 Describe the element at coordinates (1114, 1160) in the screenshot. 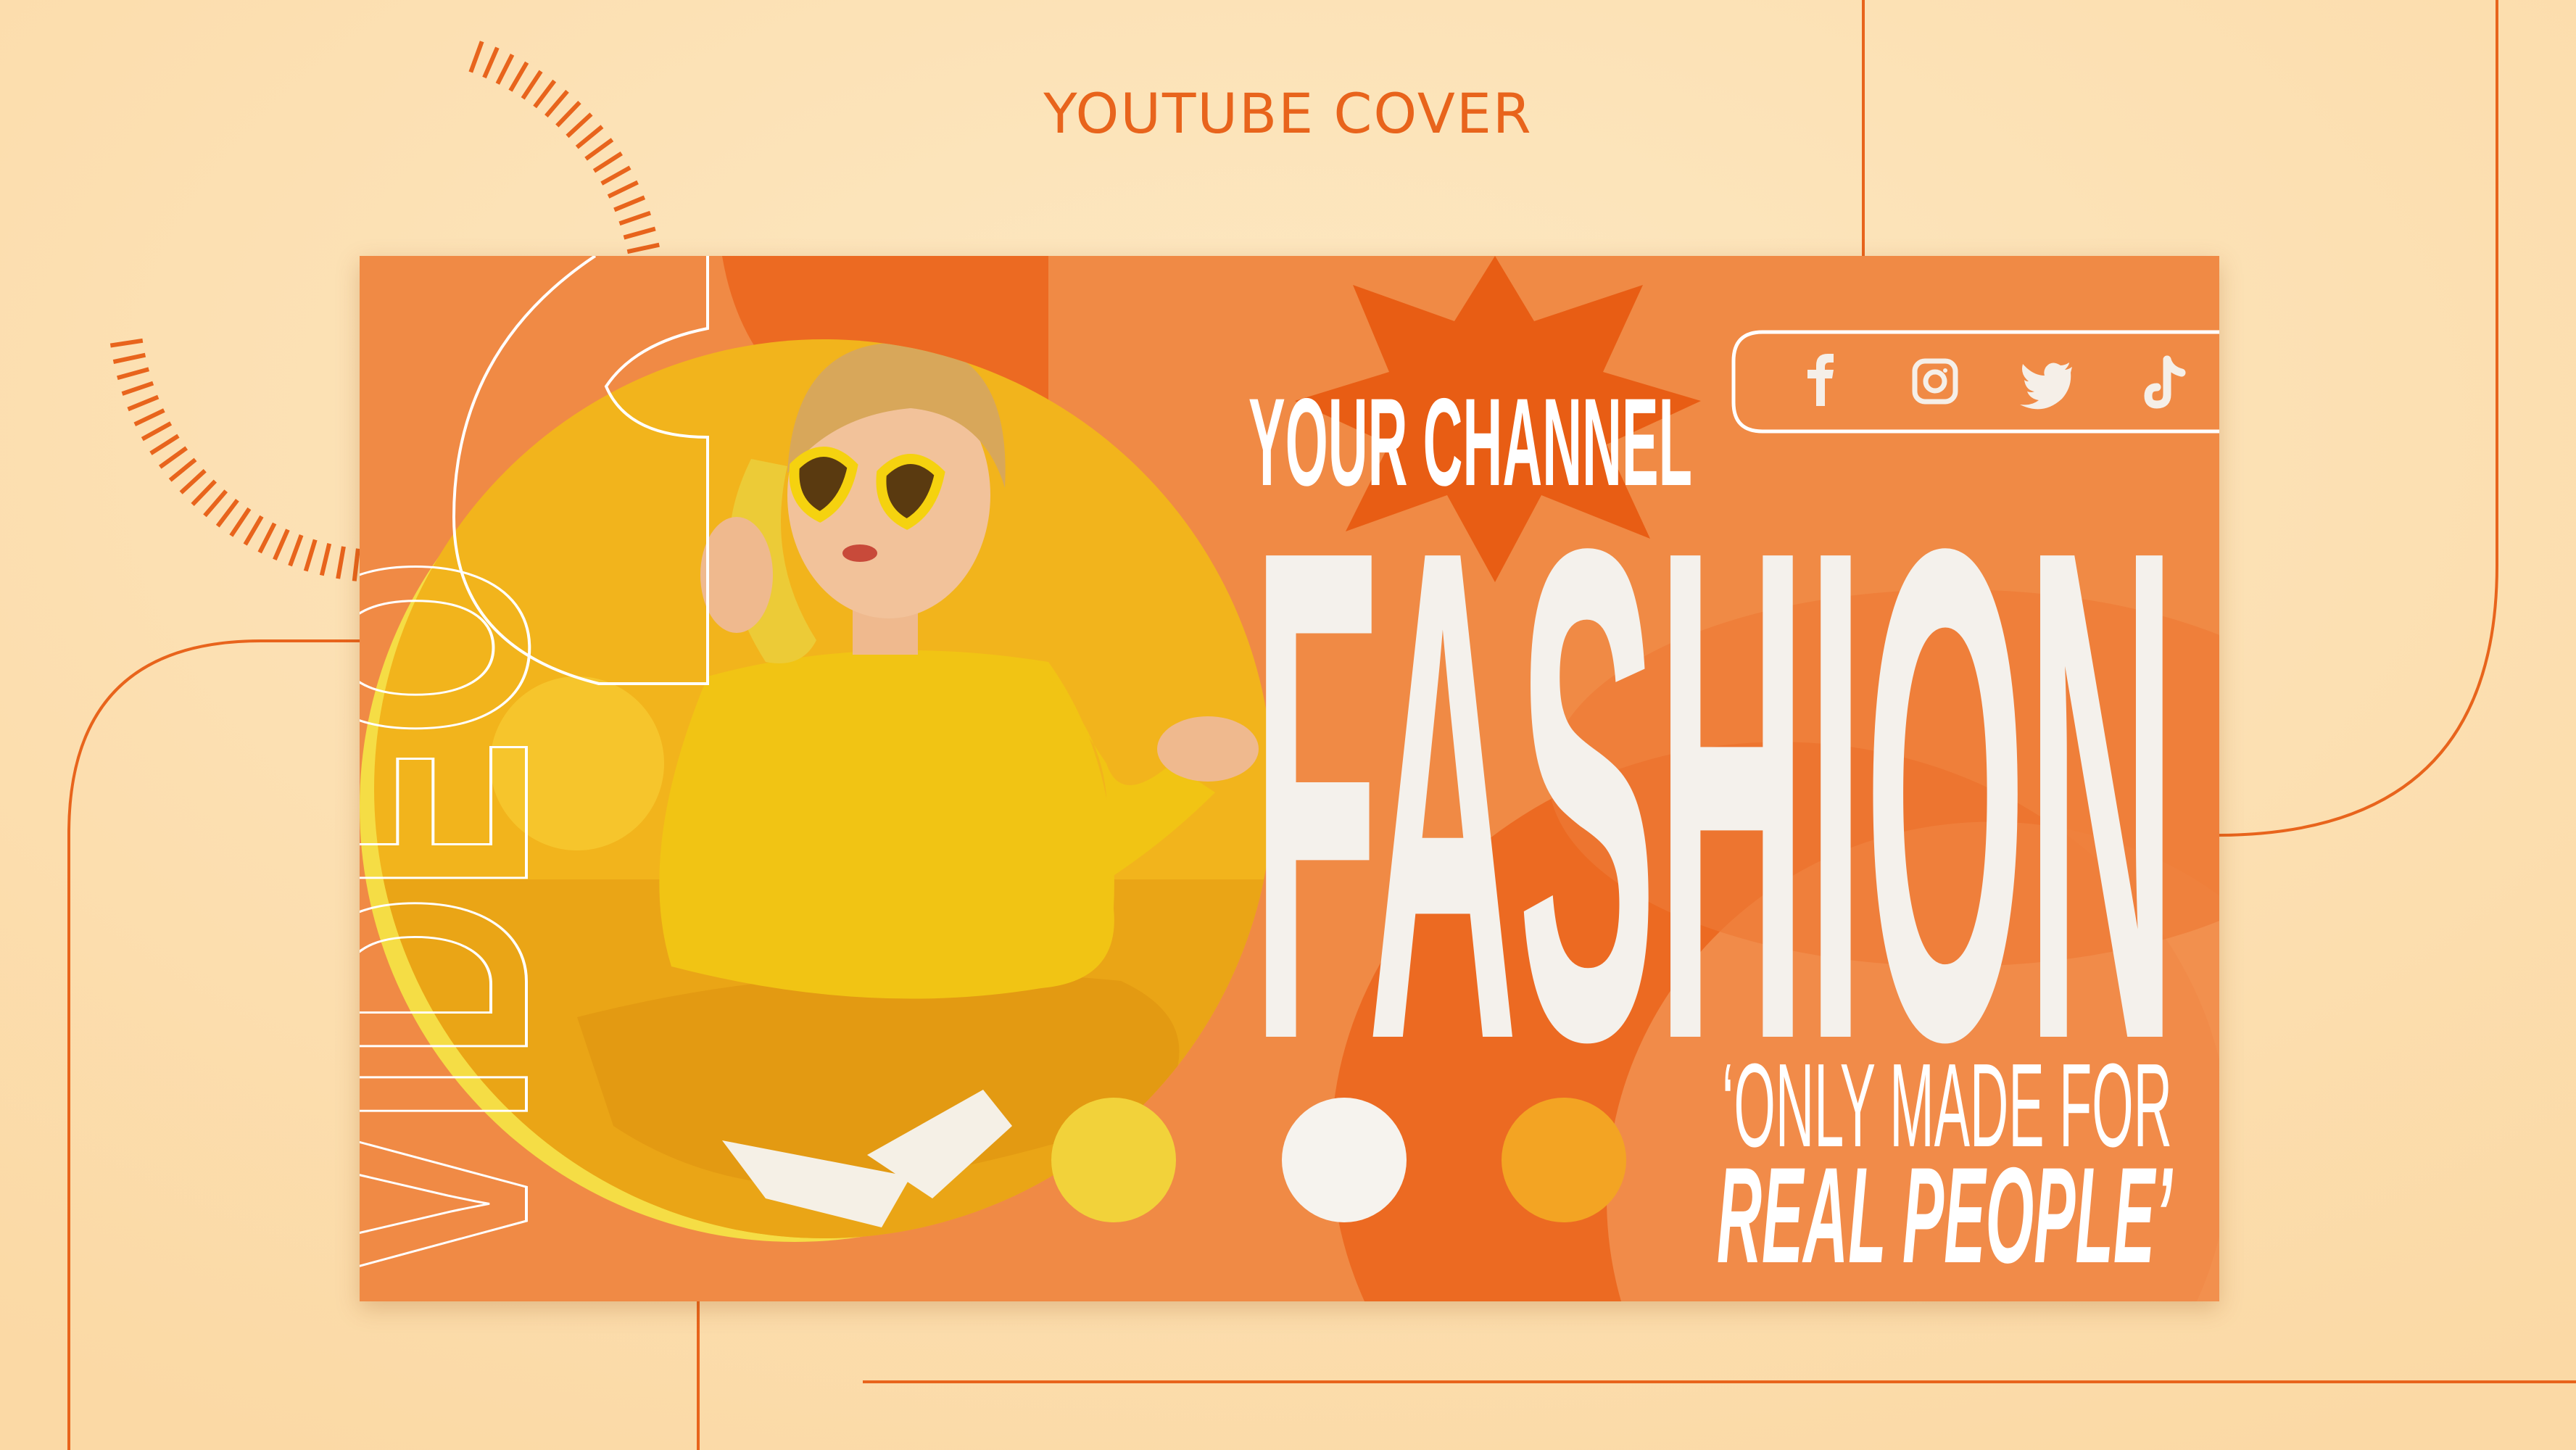

I see `yellow-dot` at that location.